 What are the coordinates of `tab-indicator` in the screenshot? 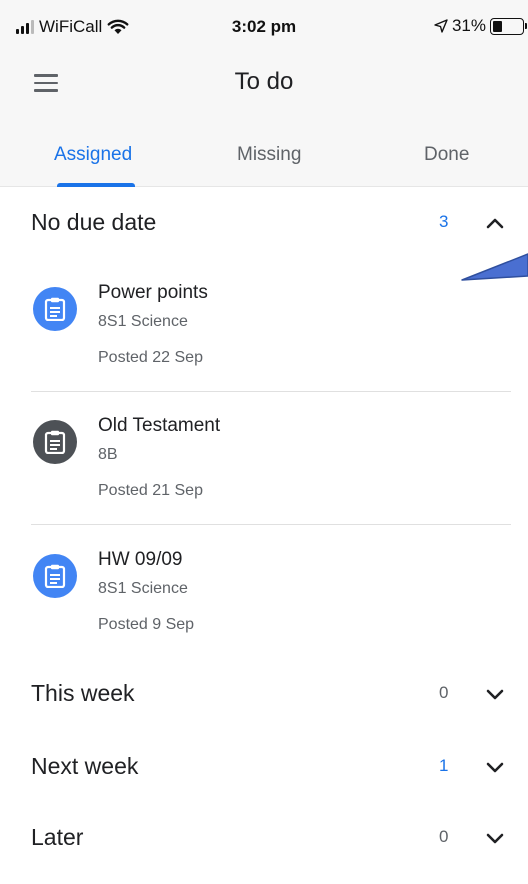 It's located at (96, 185).